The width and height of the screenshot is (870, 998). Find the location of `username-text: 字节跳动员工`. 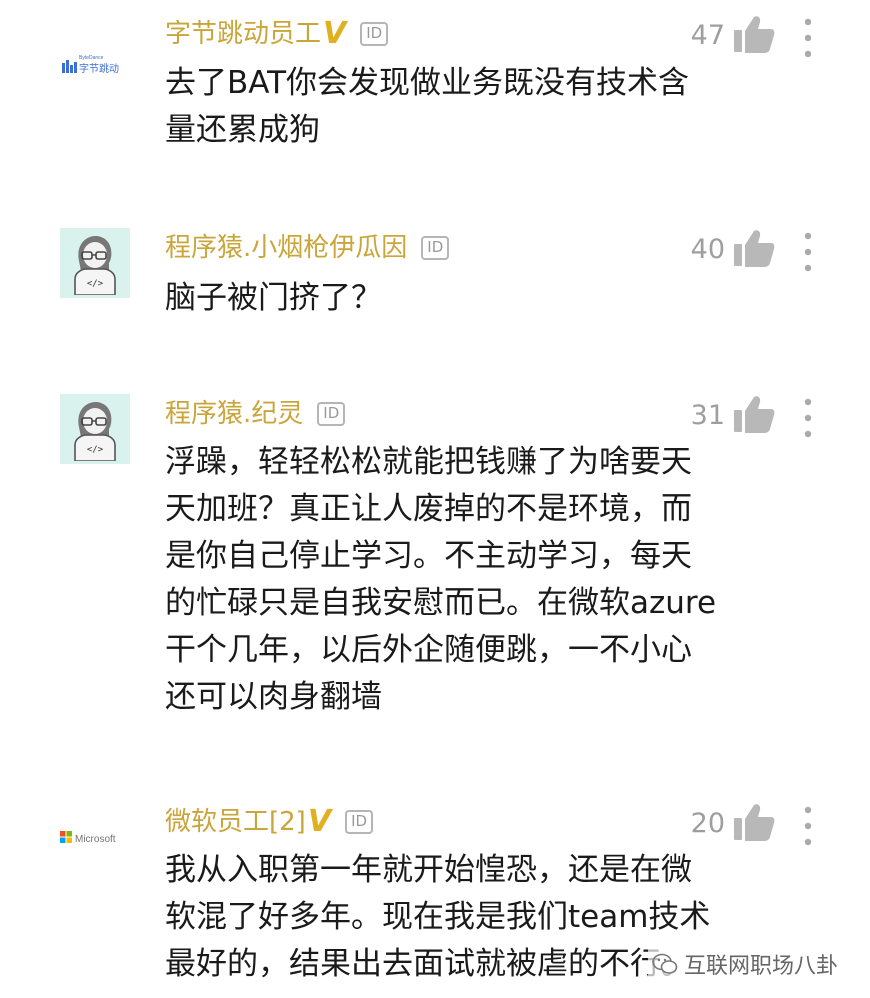

username-text: 字节跳动员工 is located at coordinates (243, 34).